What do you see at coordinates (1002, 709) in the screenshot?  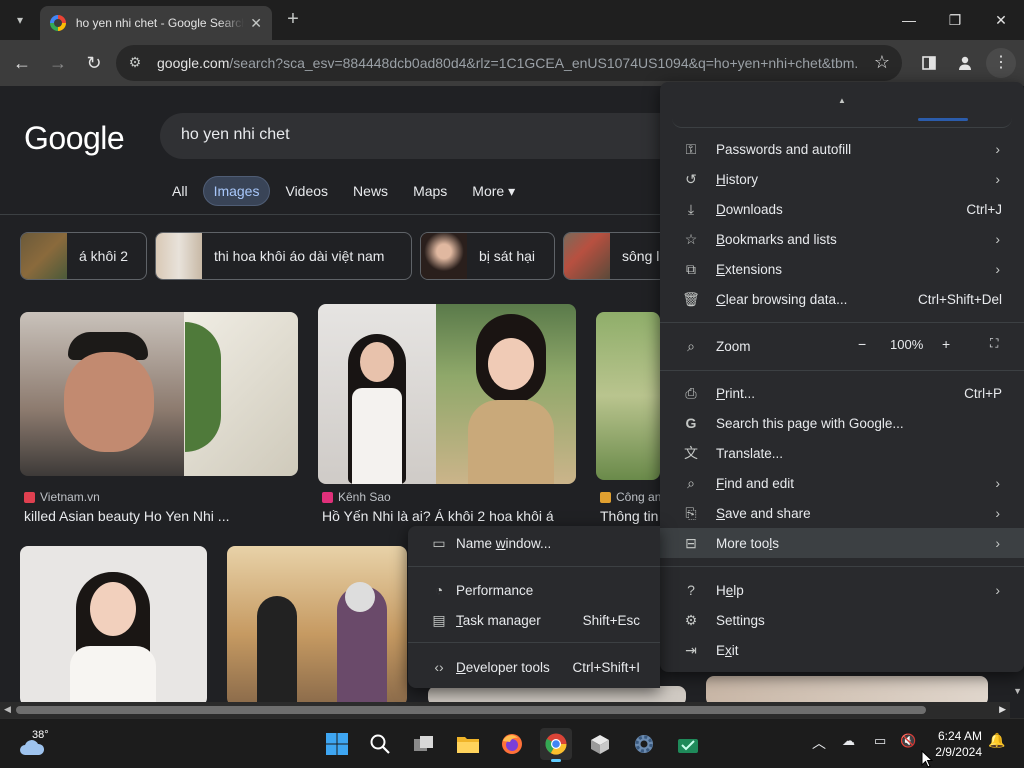 I see `scroll-right-icon: ▶` at bounding box center [1002, 709].